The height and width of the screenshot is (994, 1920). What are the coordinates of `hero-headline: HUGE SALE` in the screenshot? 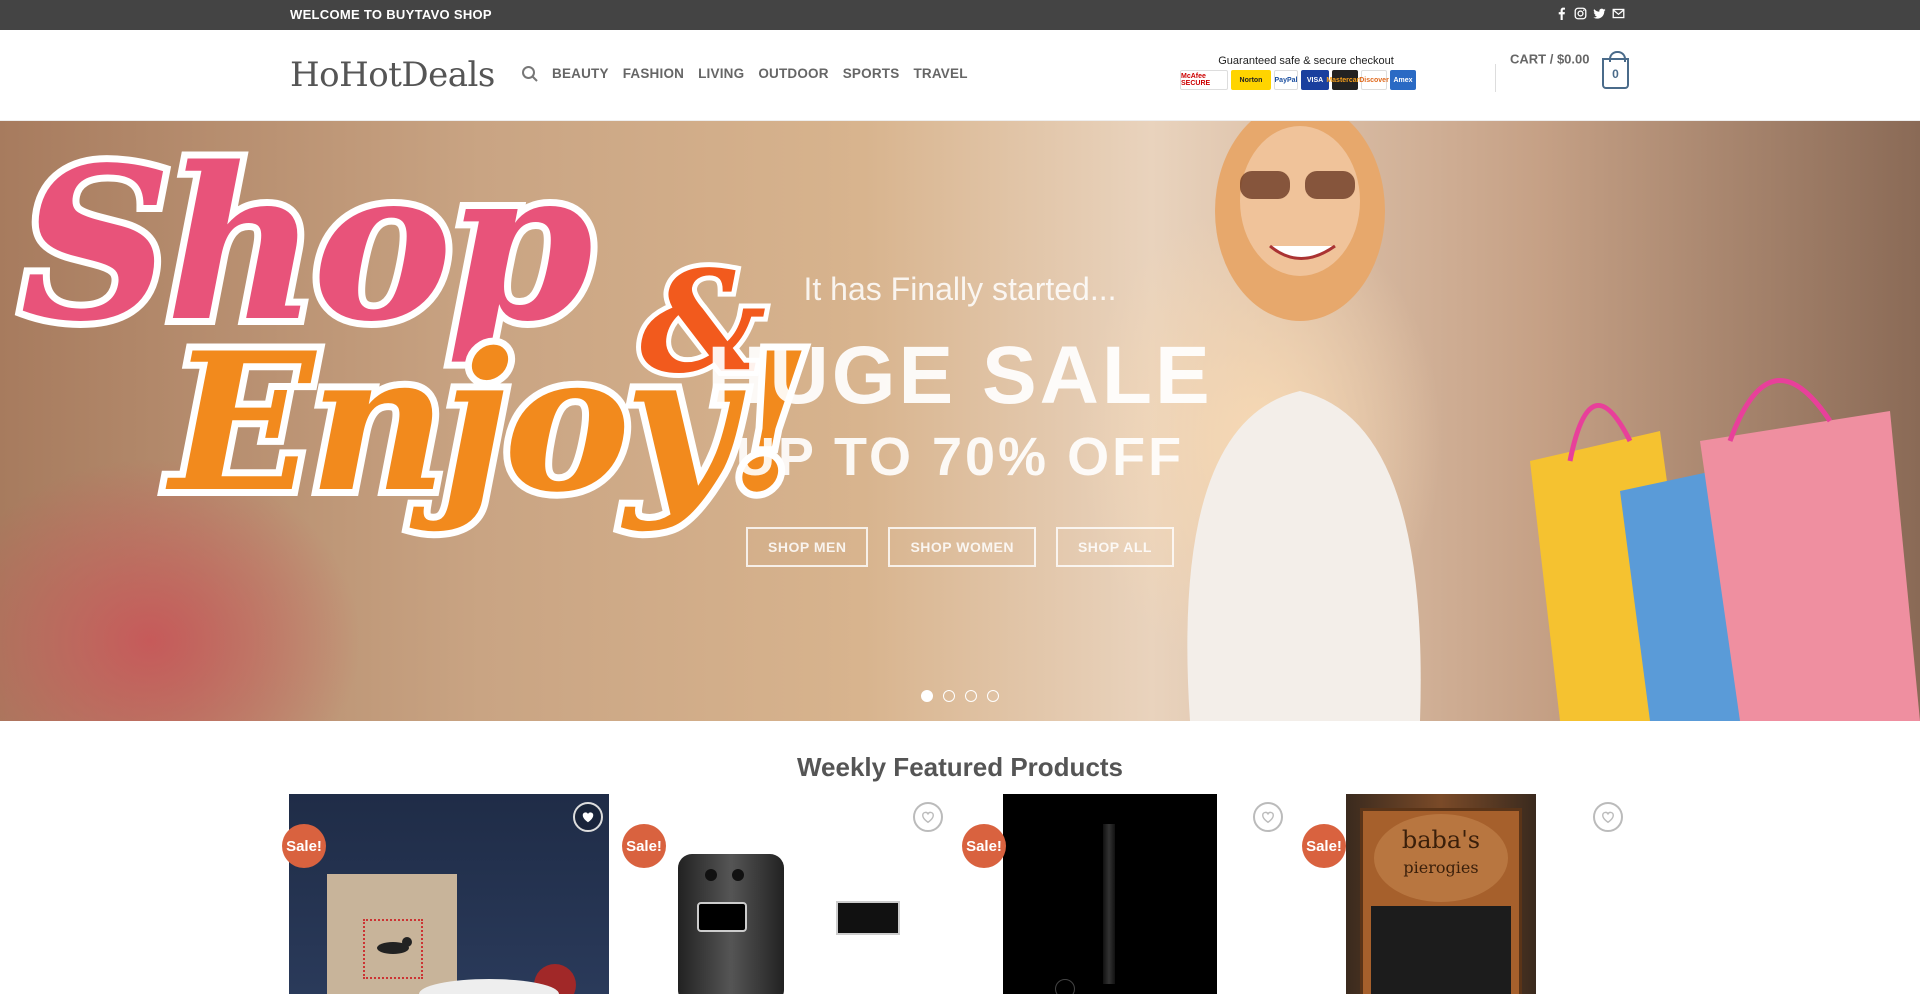 It's located at (960, 375).